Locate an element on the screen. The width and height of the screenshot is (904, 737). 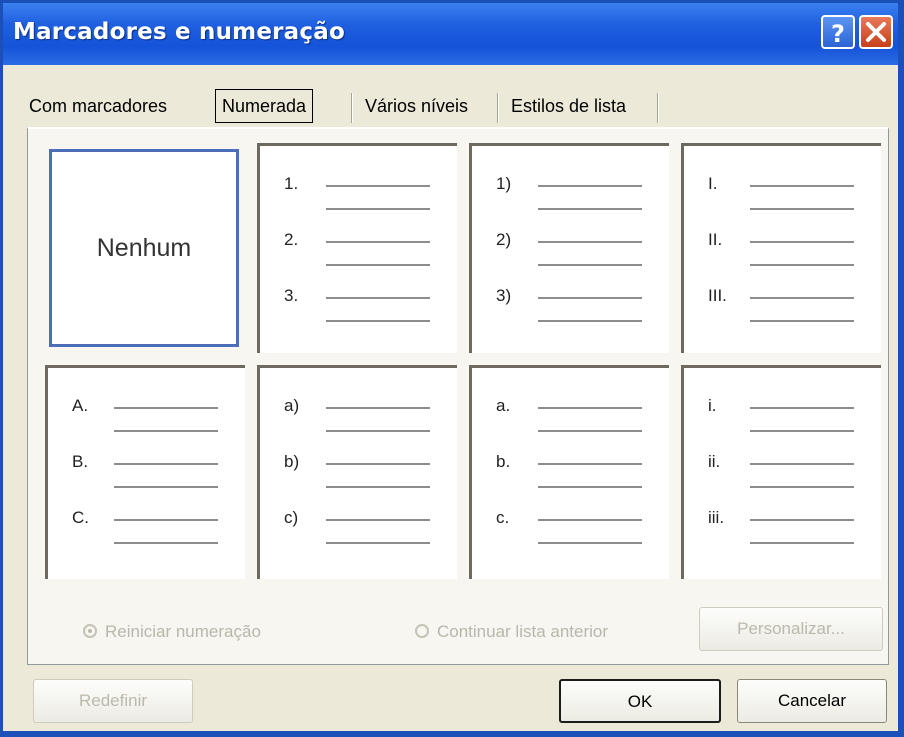
continue-list-option: Continuar lista anterior is located at coordinates (511, 632).